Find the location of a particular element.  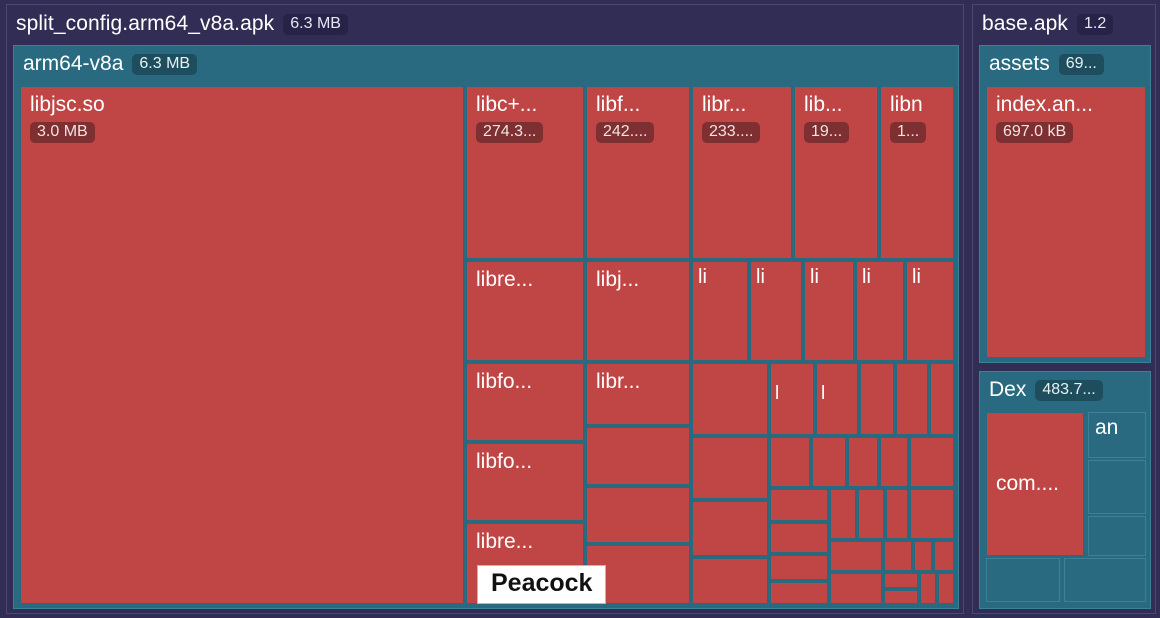

treemap-subcell-an: an is located at coordinates (1117, 435).